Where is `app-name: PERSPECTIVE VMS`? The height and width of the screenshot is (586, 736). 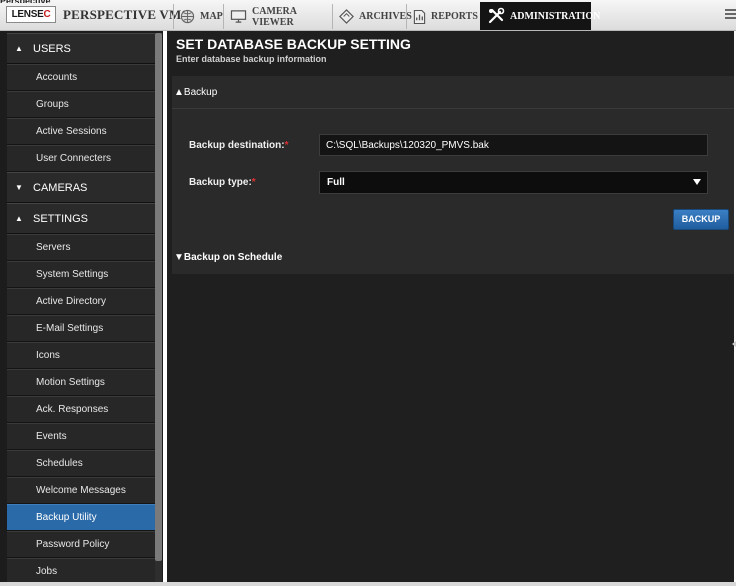 app-name: PERSPECTIVE VMS is located at coordinates (126, 14).